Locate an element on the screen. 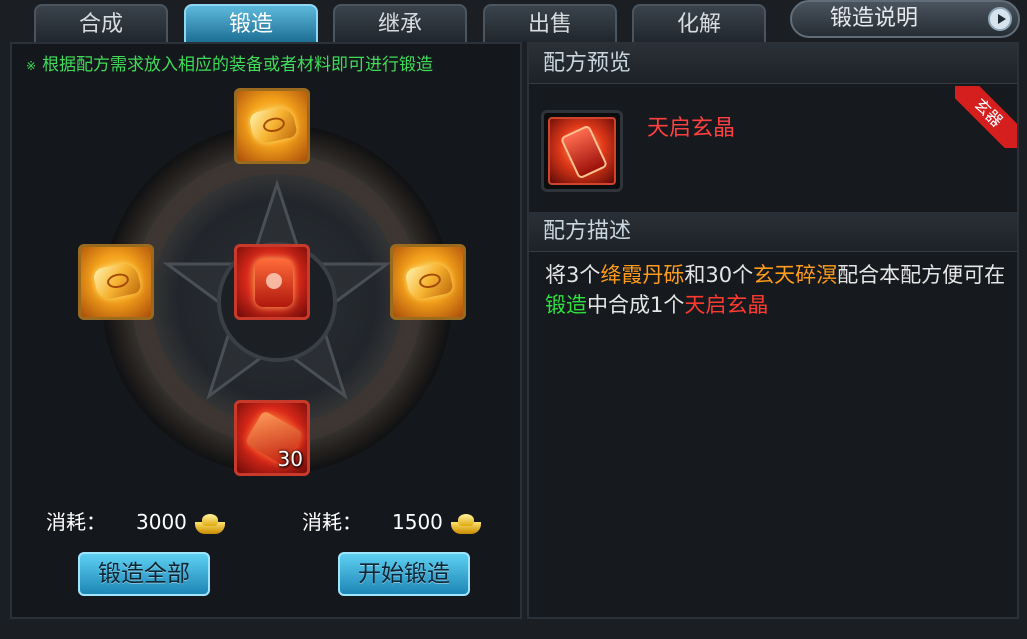 The height and width of the screenshot is (639, 1027). desc-part: 绛霞丹砾 is located at coordinates (642, 275).